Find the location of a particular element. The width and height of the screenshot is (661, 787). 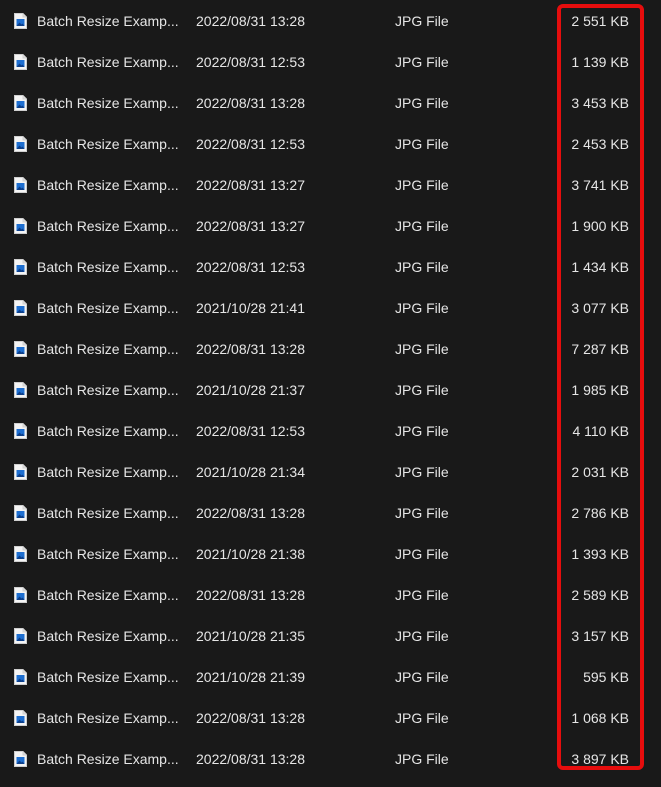

file-size: 2 031 KB is located at coordinates (600, 471).